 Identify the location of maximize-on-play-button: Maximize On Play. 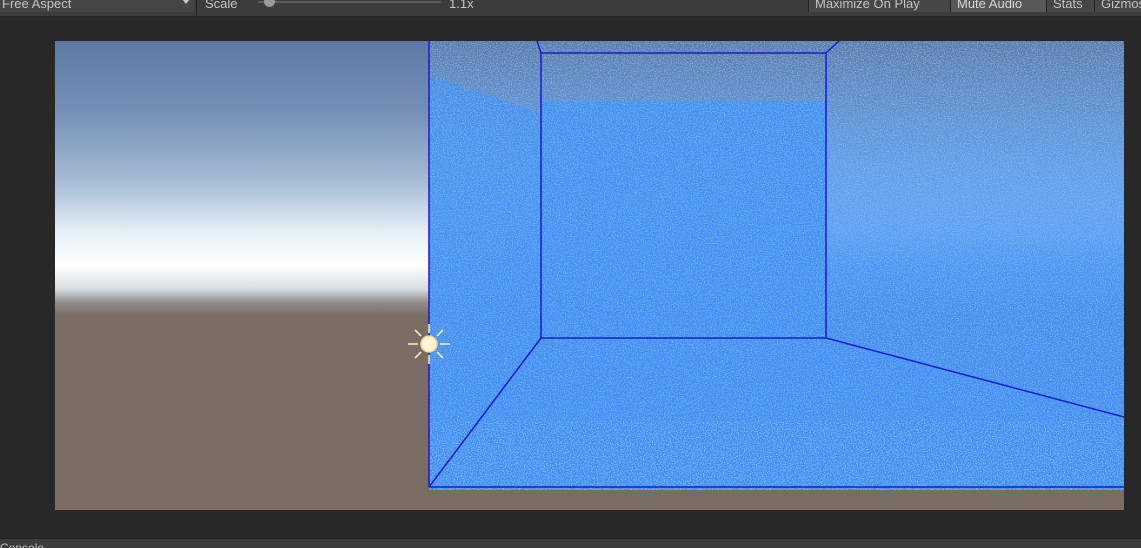
(879, 6).